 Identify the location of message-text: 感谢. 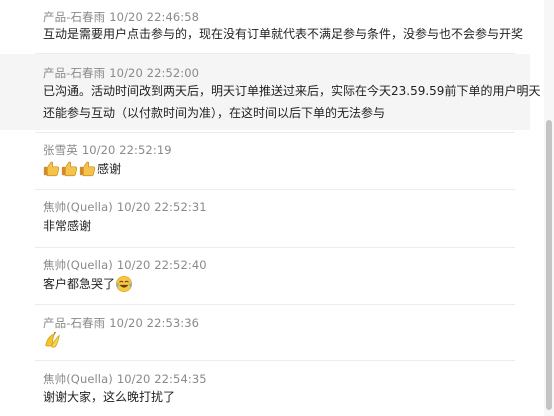
(281, 169).